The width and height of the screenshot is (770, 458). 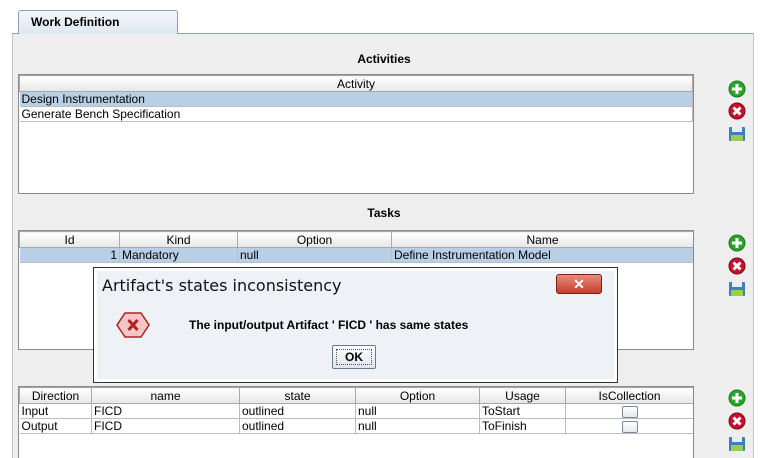 What do you see at coordinates (55, 395) in the screenshot?
I see `direction-column-header: Direction` at bounding box center [55, 395].